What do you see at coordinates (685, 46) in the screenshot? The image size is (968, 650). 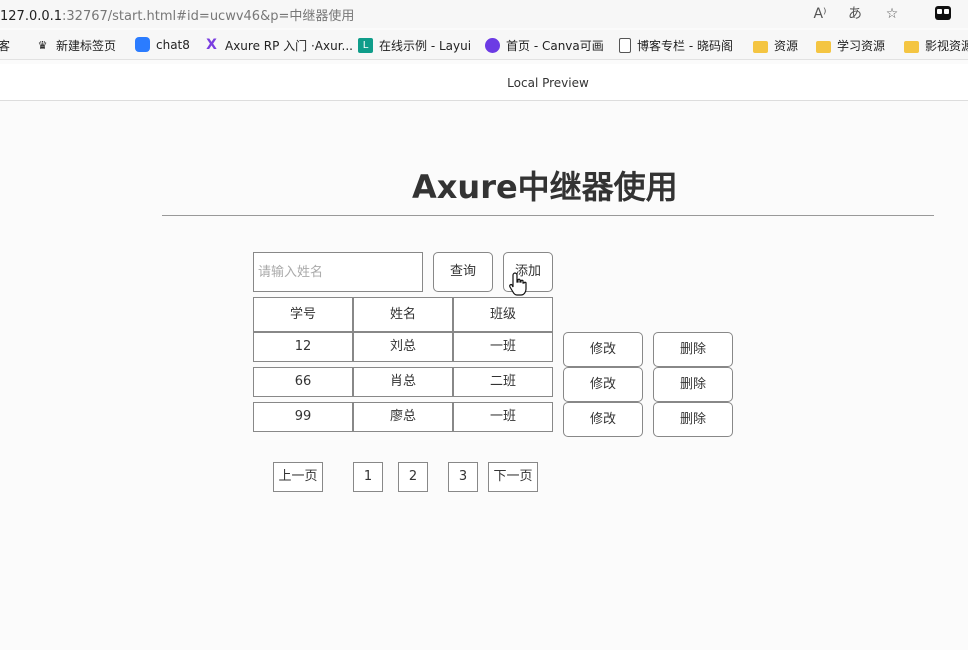 I see `bookmark-label: 博客专栏 - 晓码阁` at bounding box center [685, 46].